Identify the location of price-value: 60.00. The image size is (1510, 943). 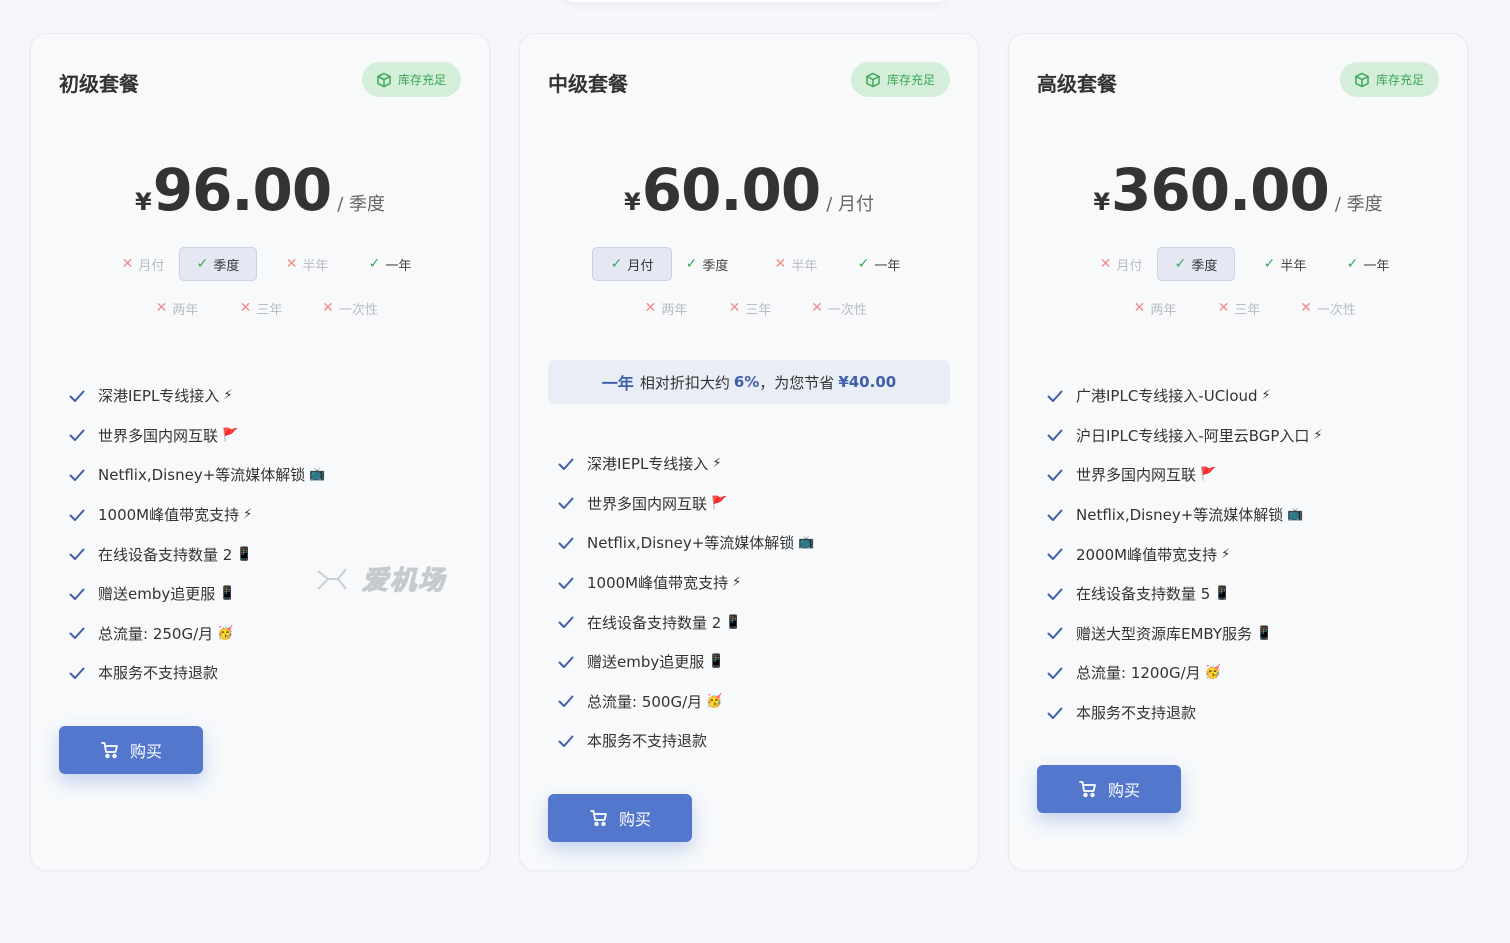
(731, 190).